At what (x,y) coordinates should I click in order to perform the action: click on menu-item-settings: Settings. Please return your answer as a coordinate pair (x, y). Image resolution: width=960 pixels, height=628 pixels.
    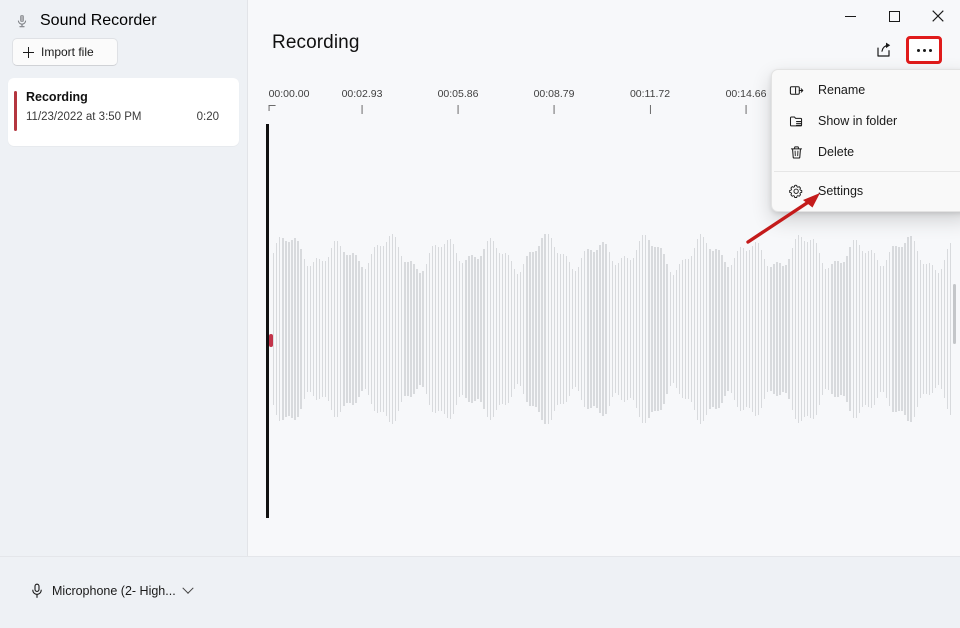
    Looking at the image, I should click on (868, 191).